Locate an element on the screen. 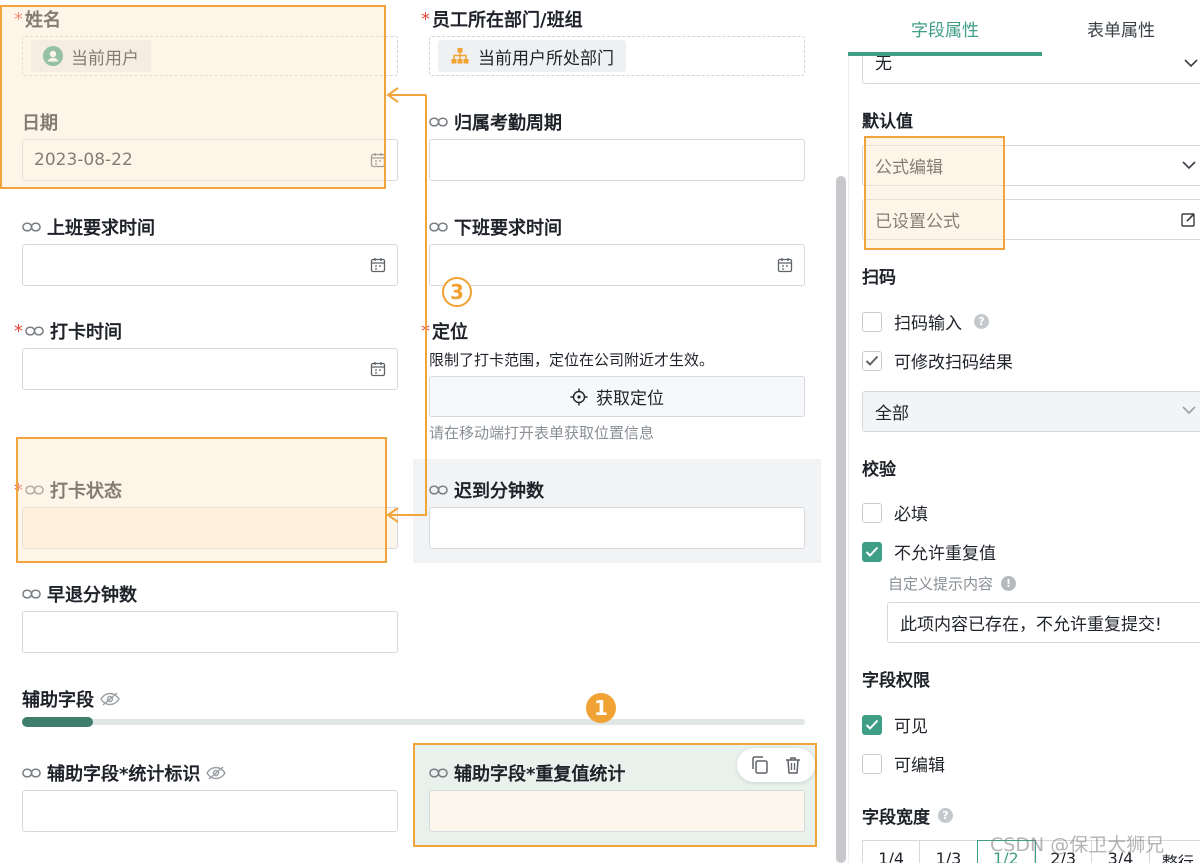 This screenshot has height=863, width=1200. tab-active-bar is located at coordinates (945, 54).